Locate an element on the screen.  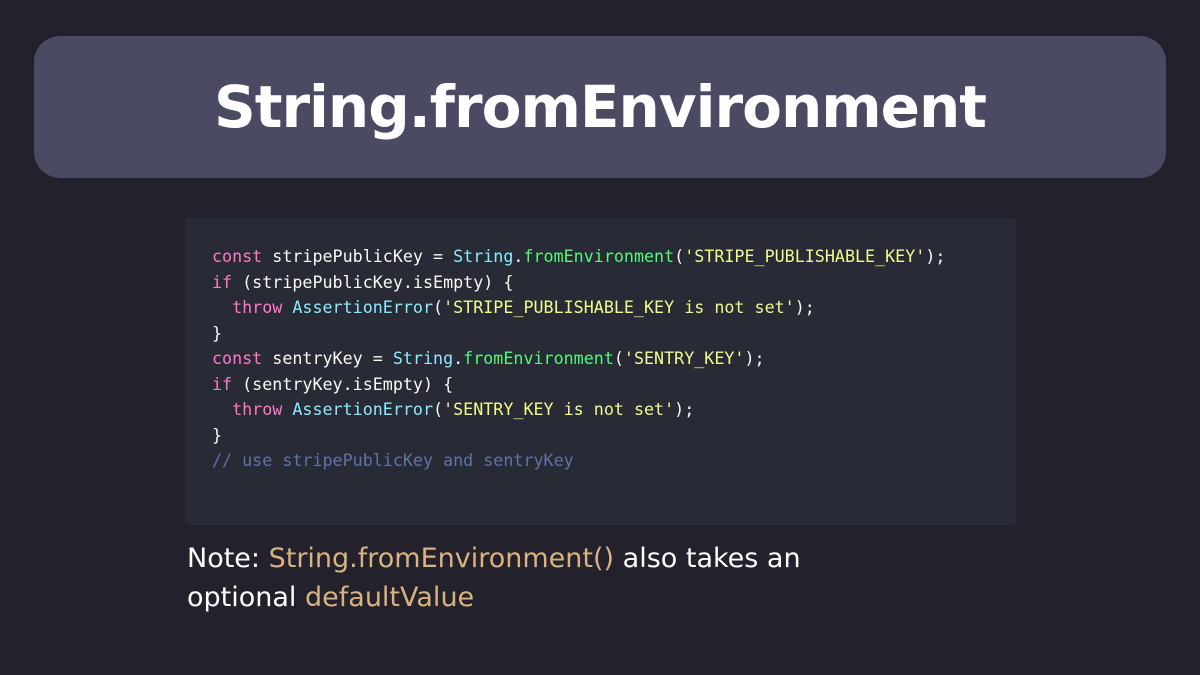
code-token: sentryKey = is located at coordinates (327, 358).